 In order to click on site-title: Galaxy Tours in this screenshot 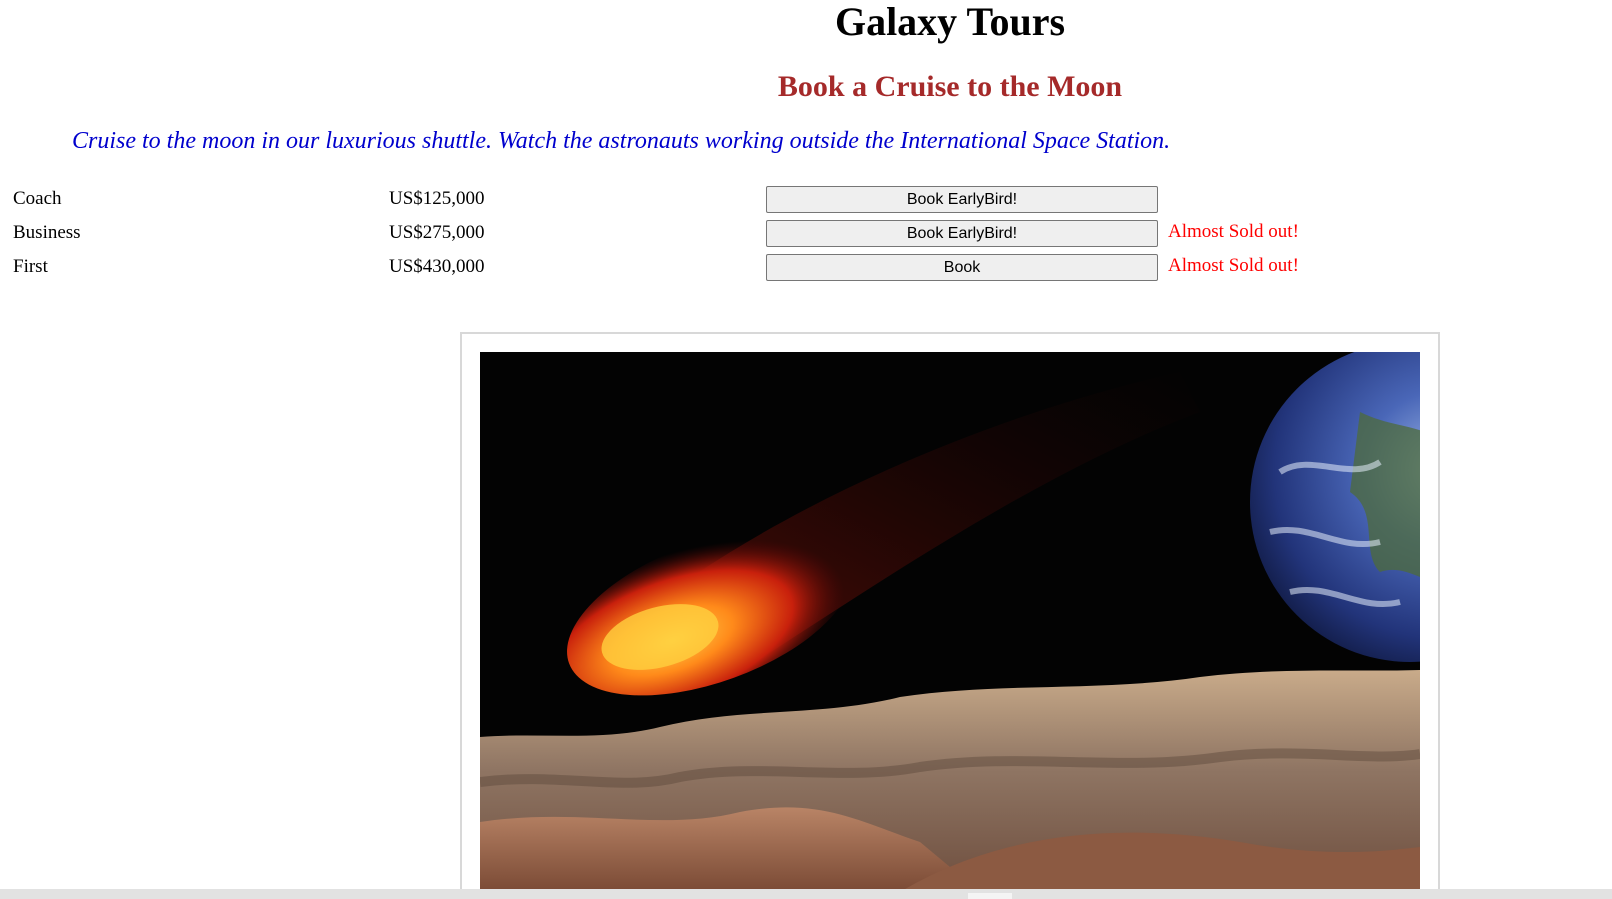, I will do `click(950, 22)`.